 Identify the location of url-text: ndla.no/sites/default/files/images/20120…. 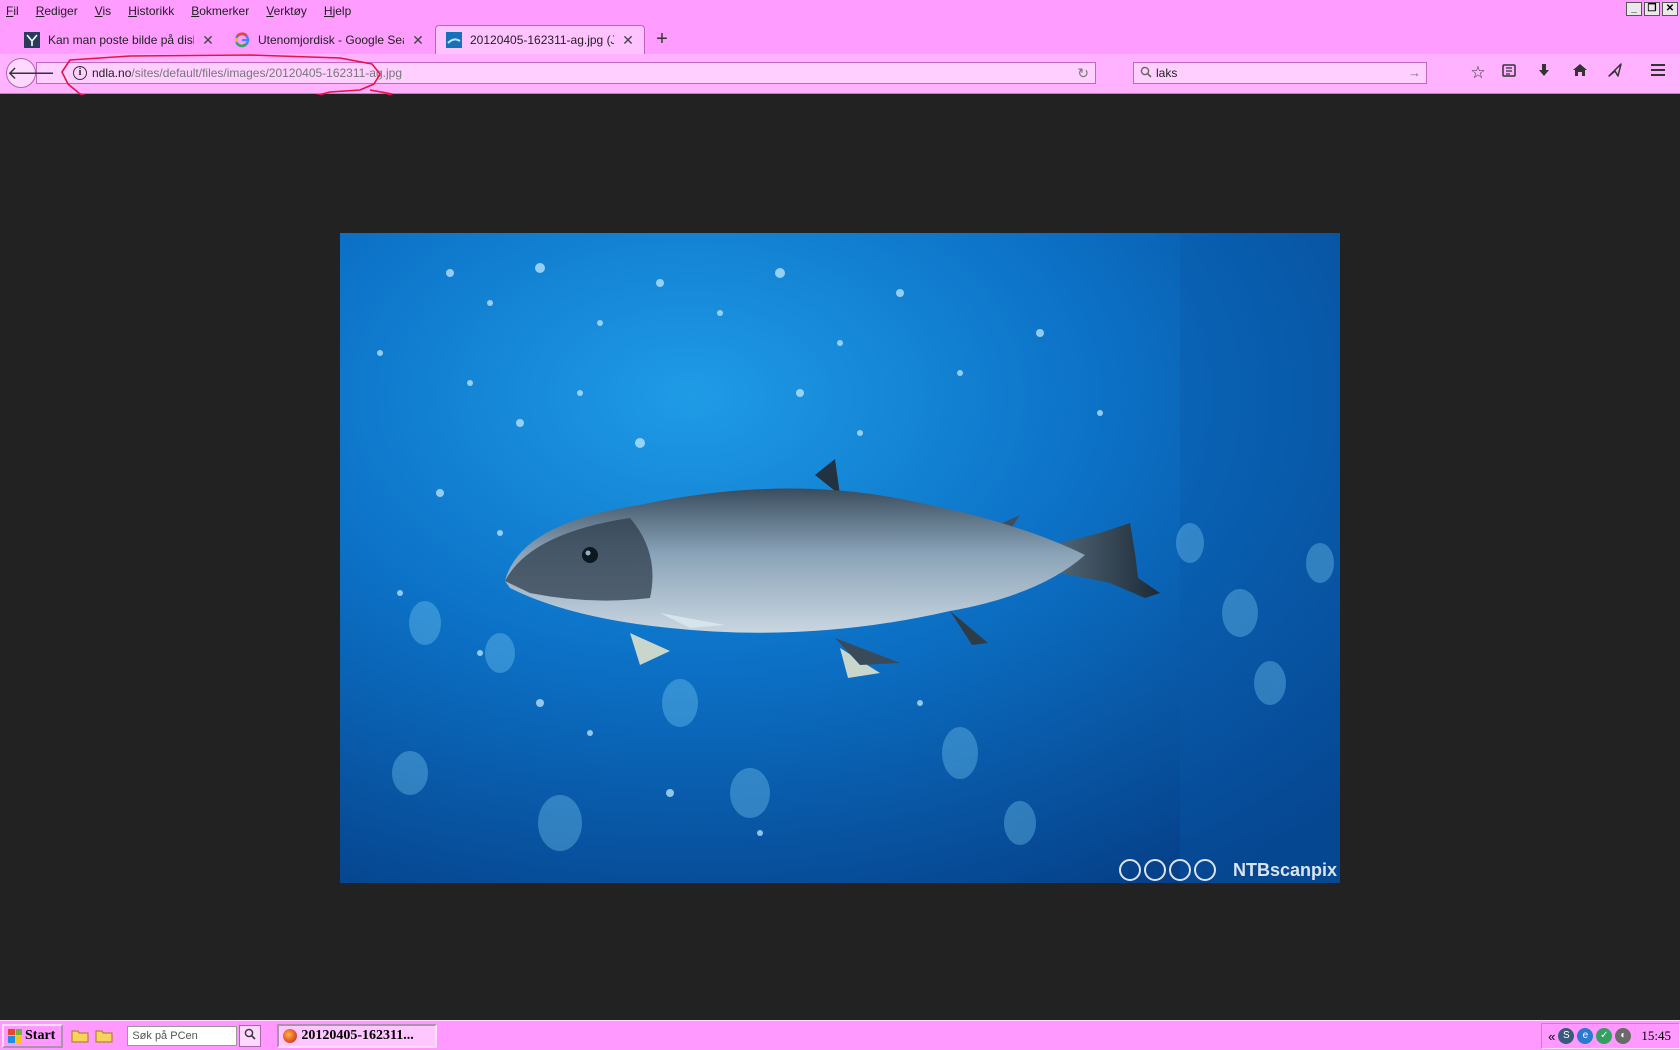
(247, 73).